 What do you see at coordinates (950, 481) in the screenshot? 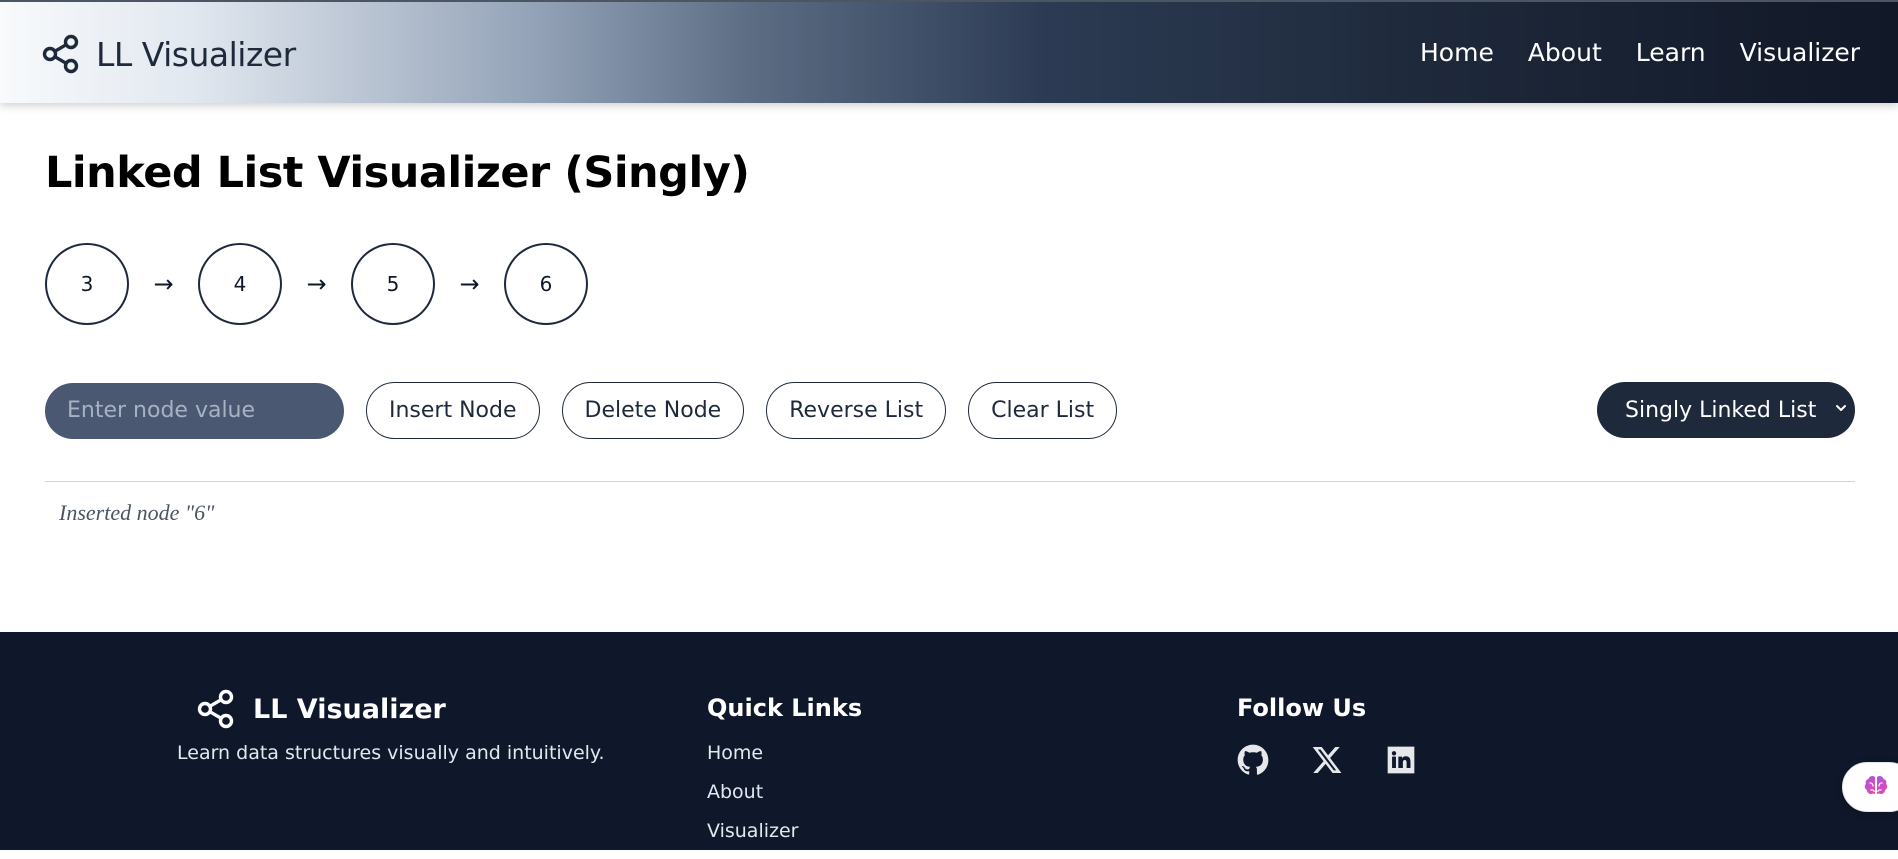
I see `divider` at bounding box center [950, 481].